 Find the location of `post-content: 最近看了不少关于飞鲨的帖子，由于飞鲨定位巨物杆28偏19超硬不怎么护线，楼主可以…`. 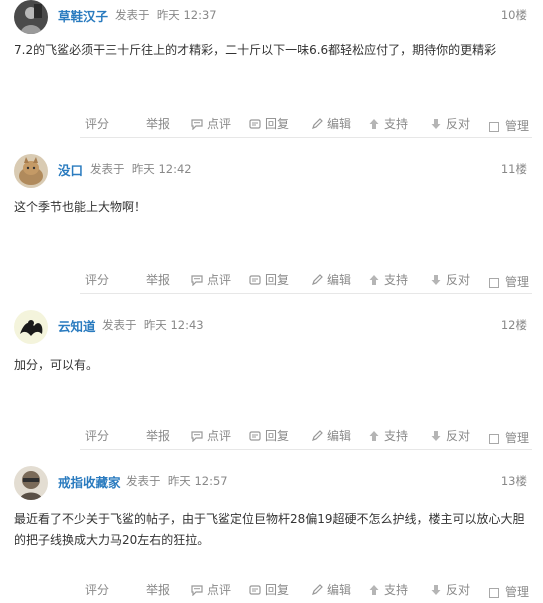

post-content: 最近看了不少关于飞鲨的帖子，由于飞鲨定位巨物杆28偏19超硬不怎么护线，楼主可以… is located at coordinates (271, 530).